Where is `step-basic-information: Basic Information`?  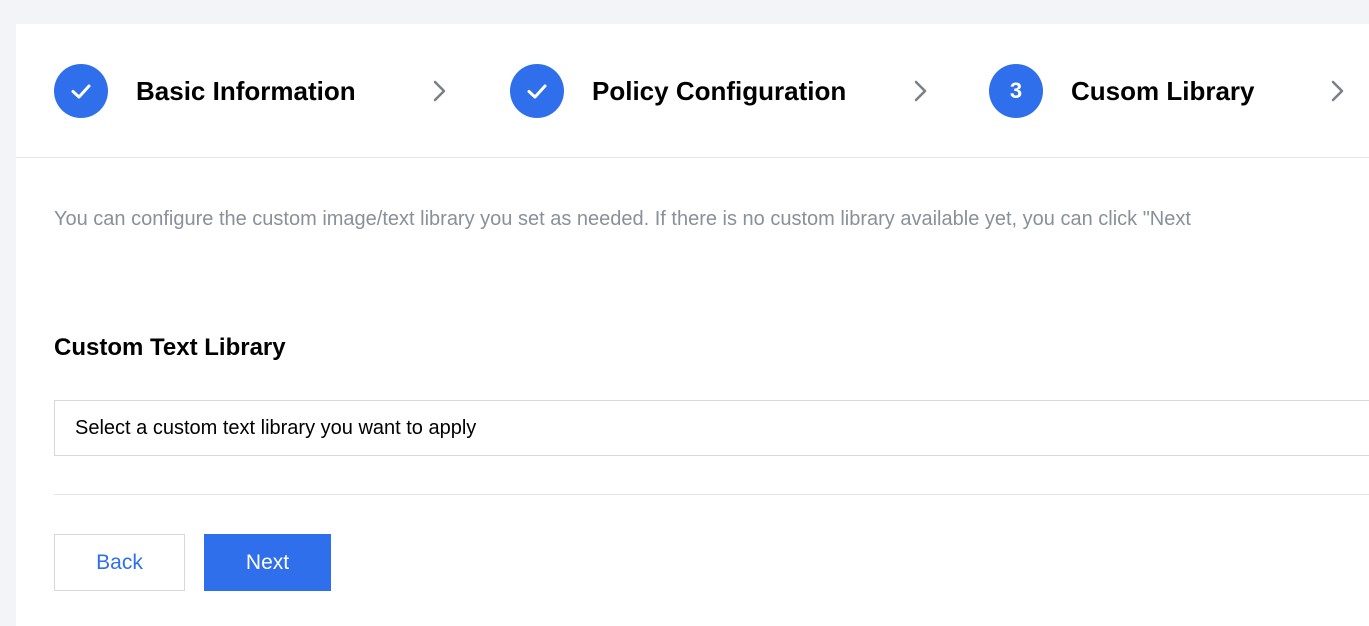 step-basic-information: Basic Information is located at coordinates (205, 91).